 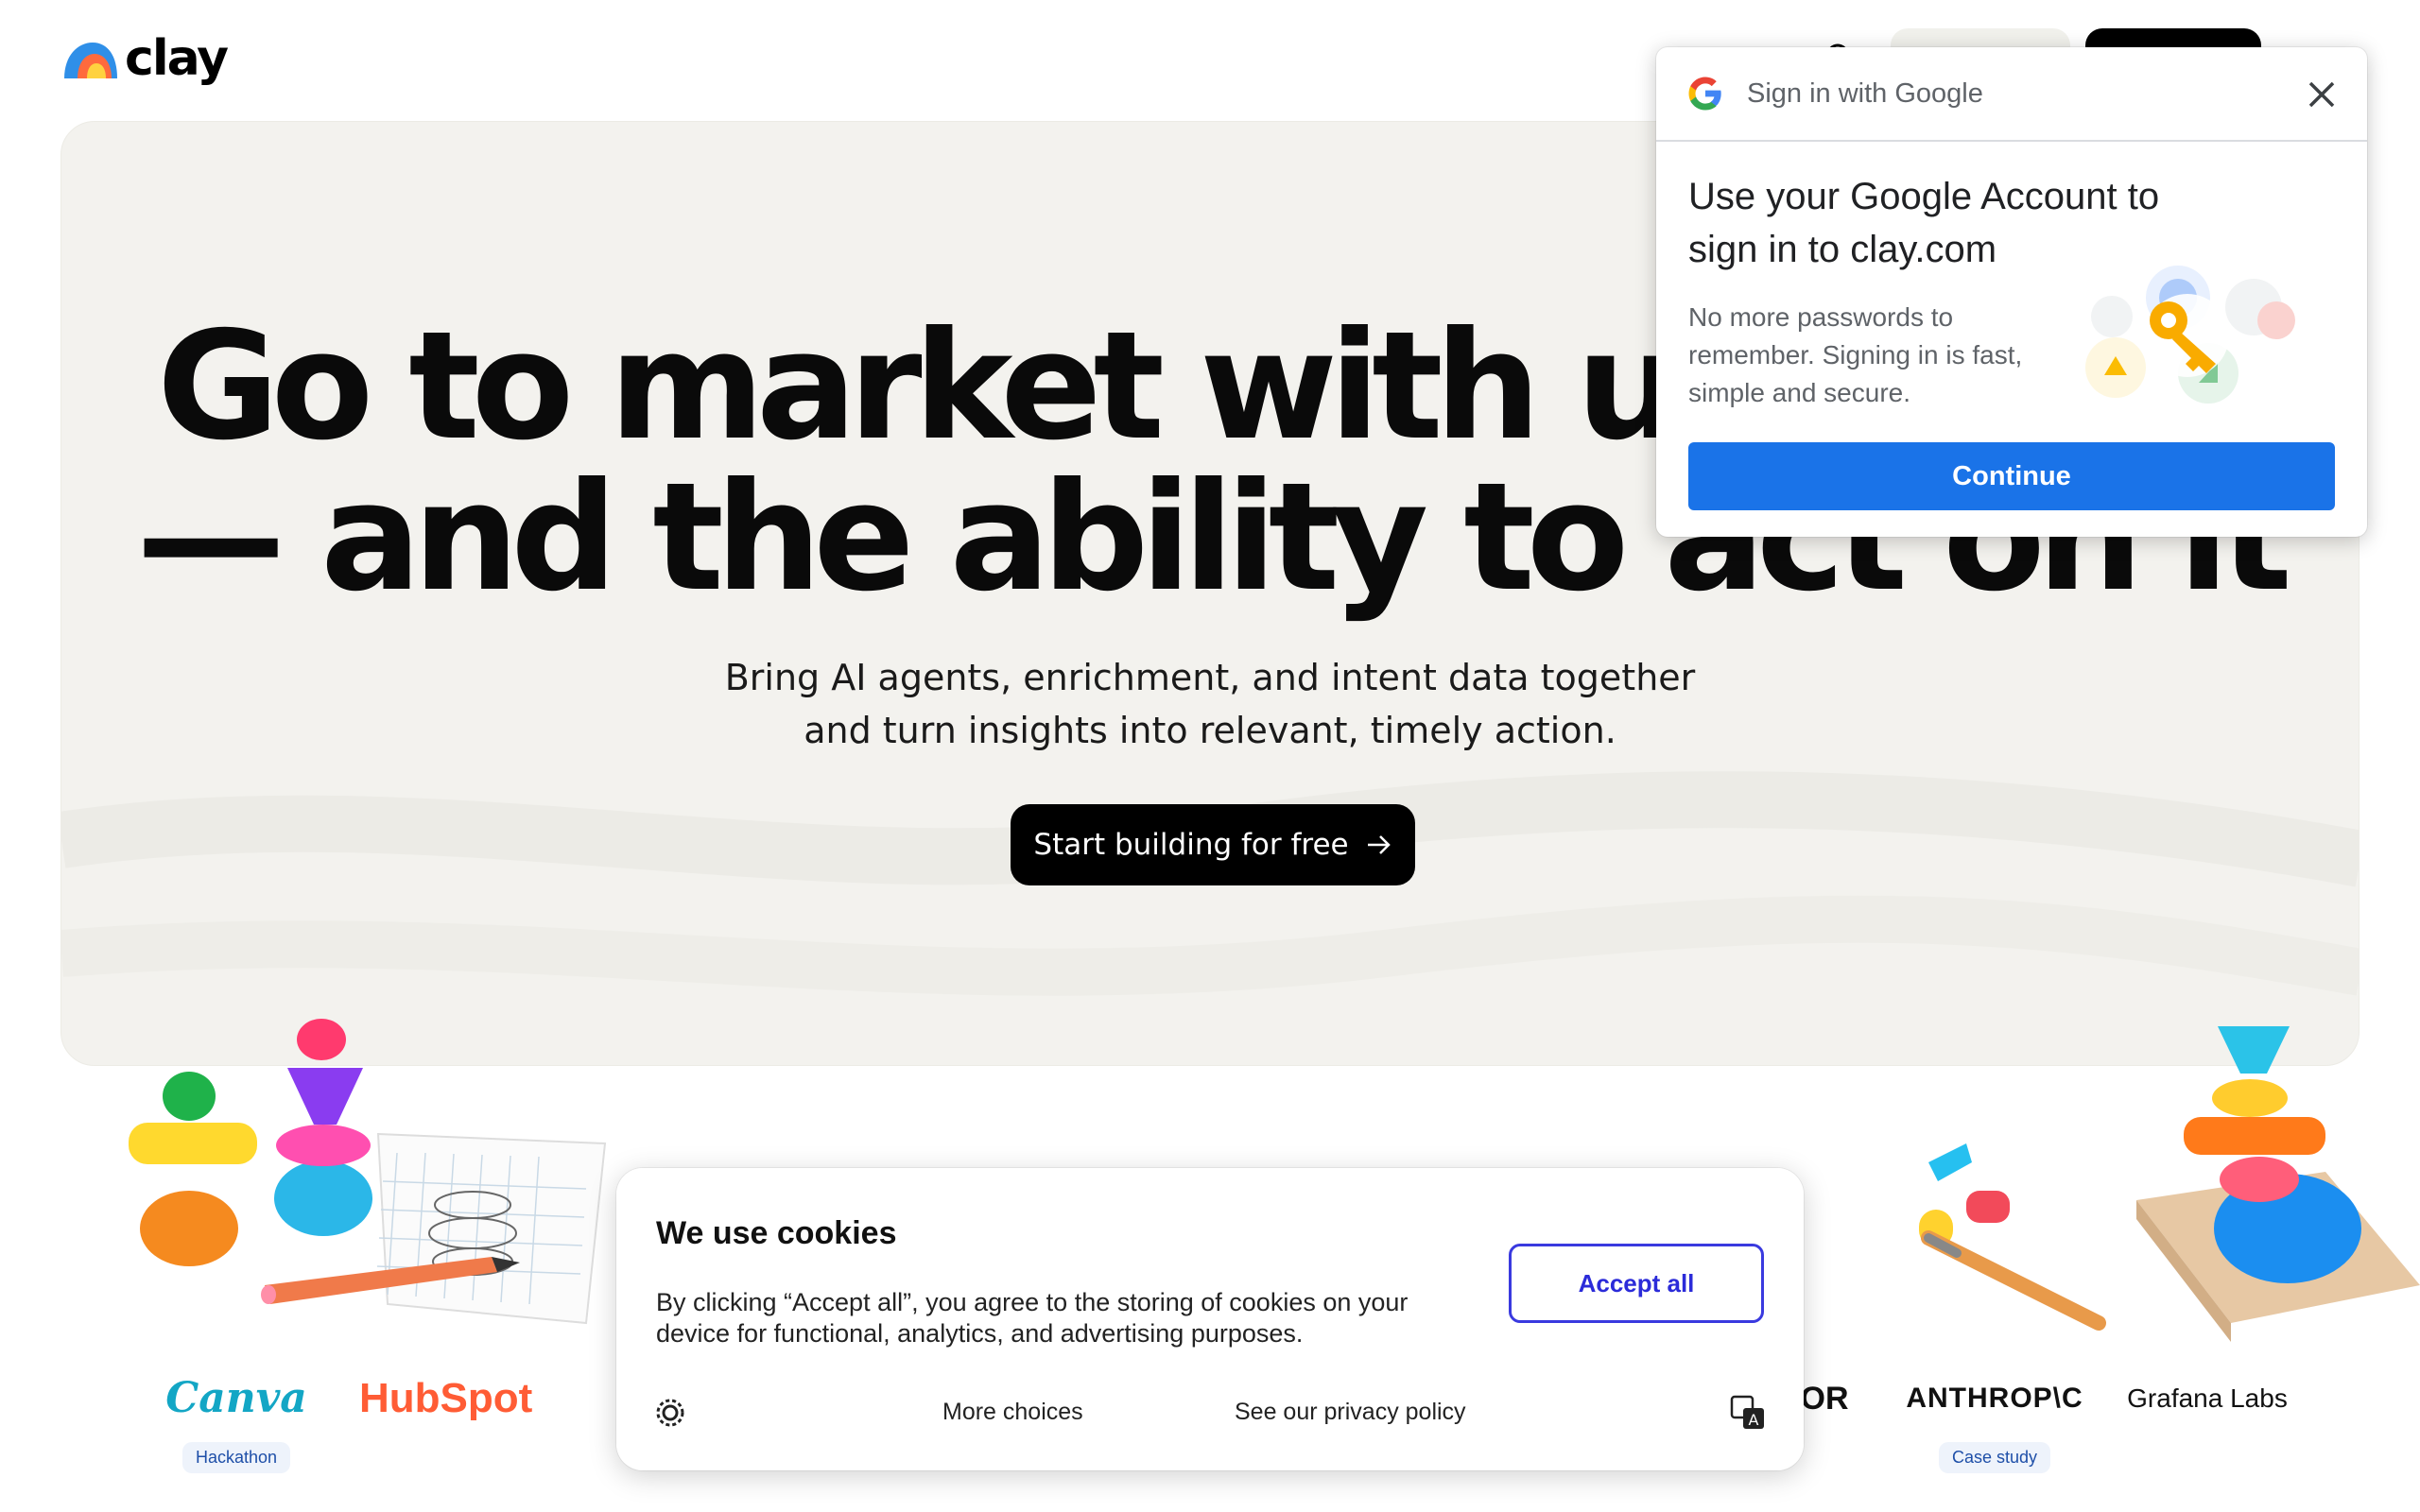 I want to click on clay-sculpture-left, so click(x=368, y=1172).